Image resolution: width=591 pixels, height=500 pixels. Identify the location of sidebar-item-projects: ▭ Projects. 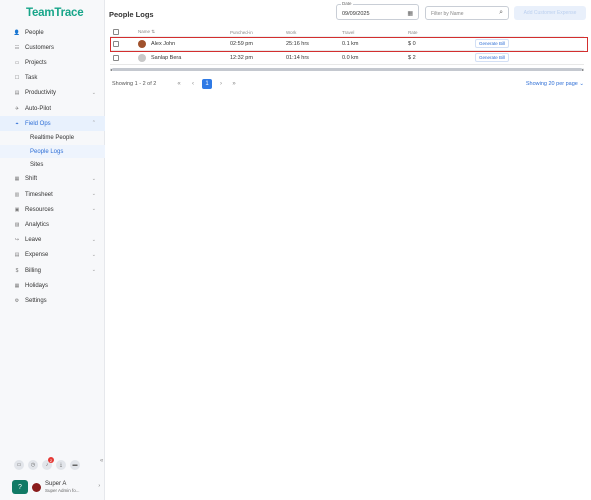
(52, 62).